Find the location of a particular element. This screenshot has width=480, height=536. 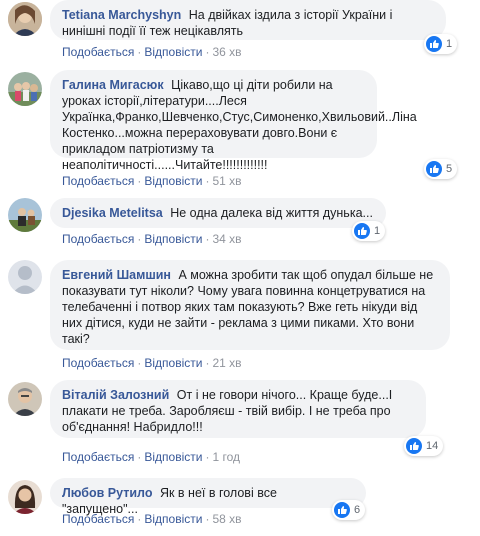

comment-time: 34 хв is located at coordinates (226, 239).